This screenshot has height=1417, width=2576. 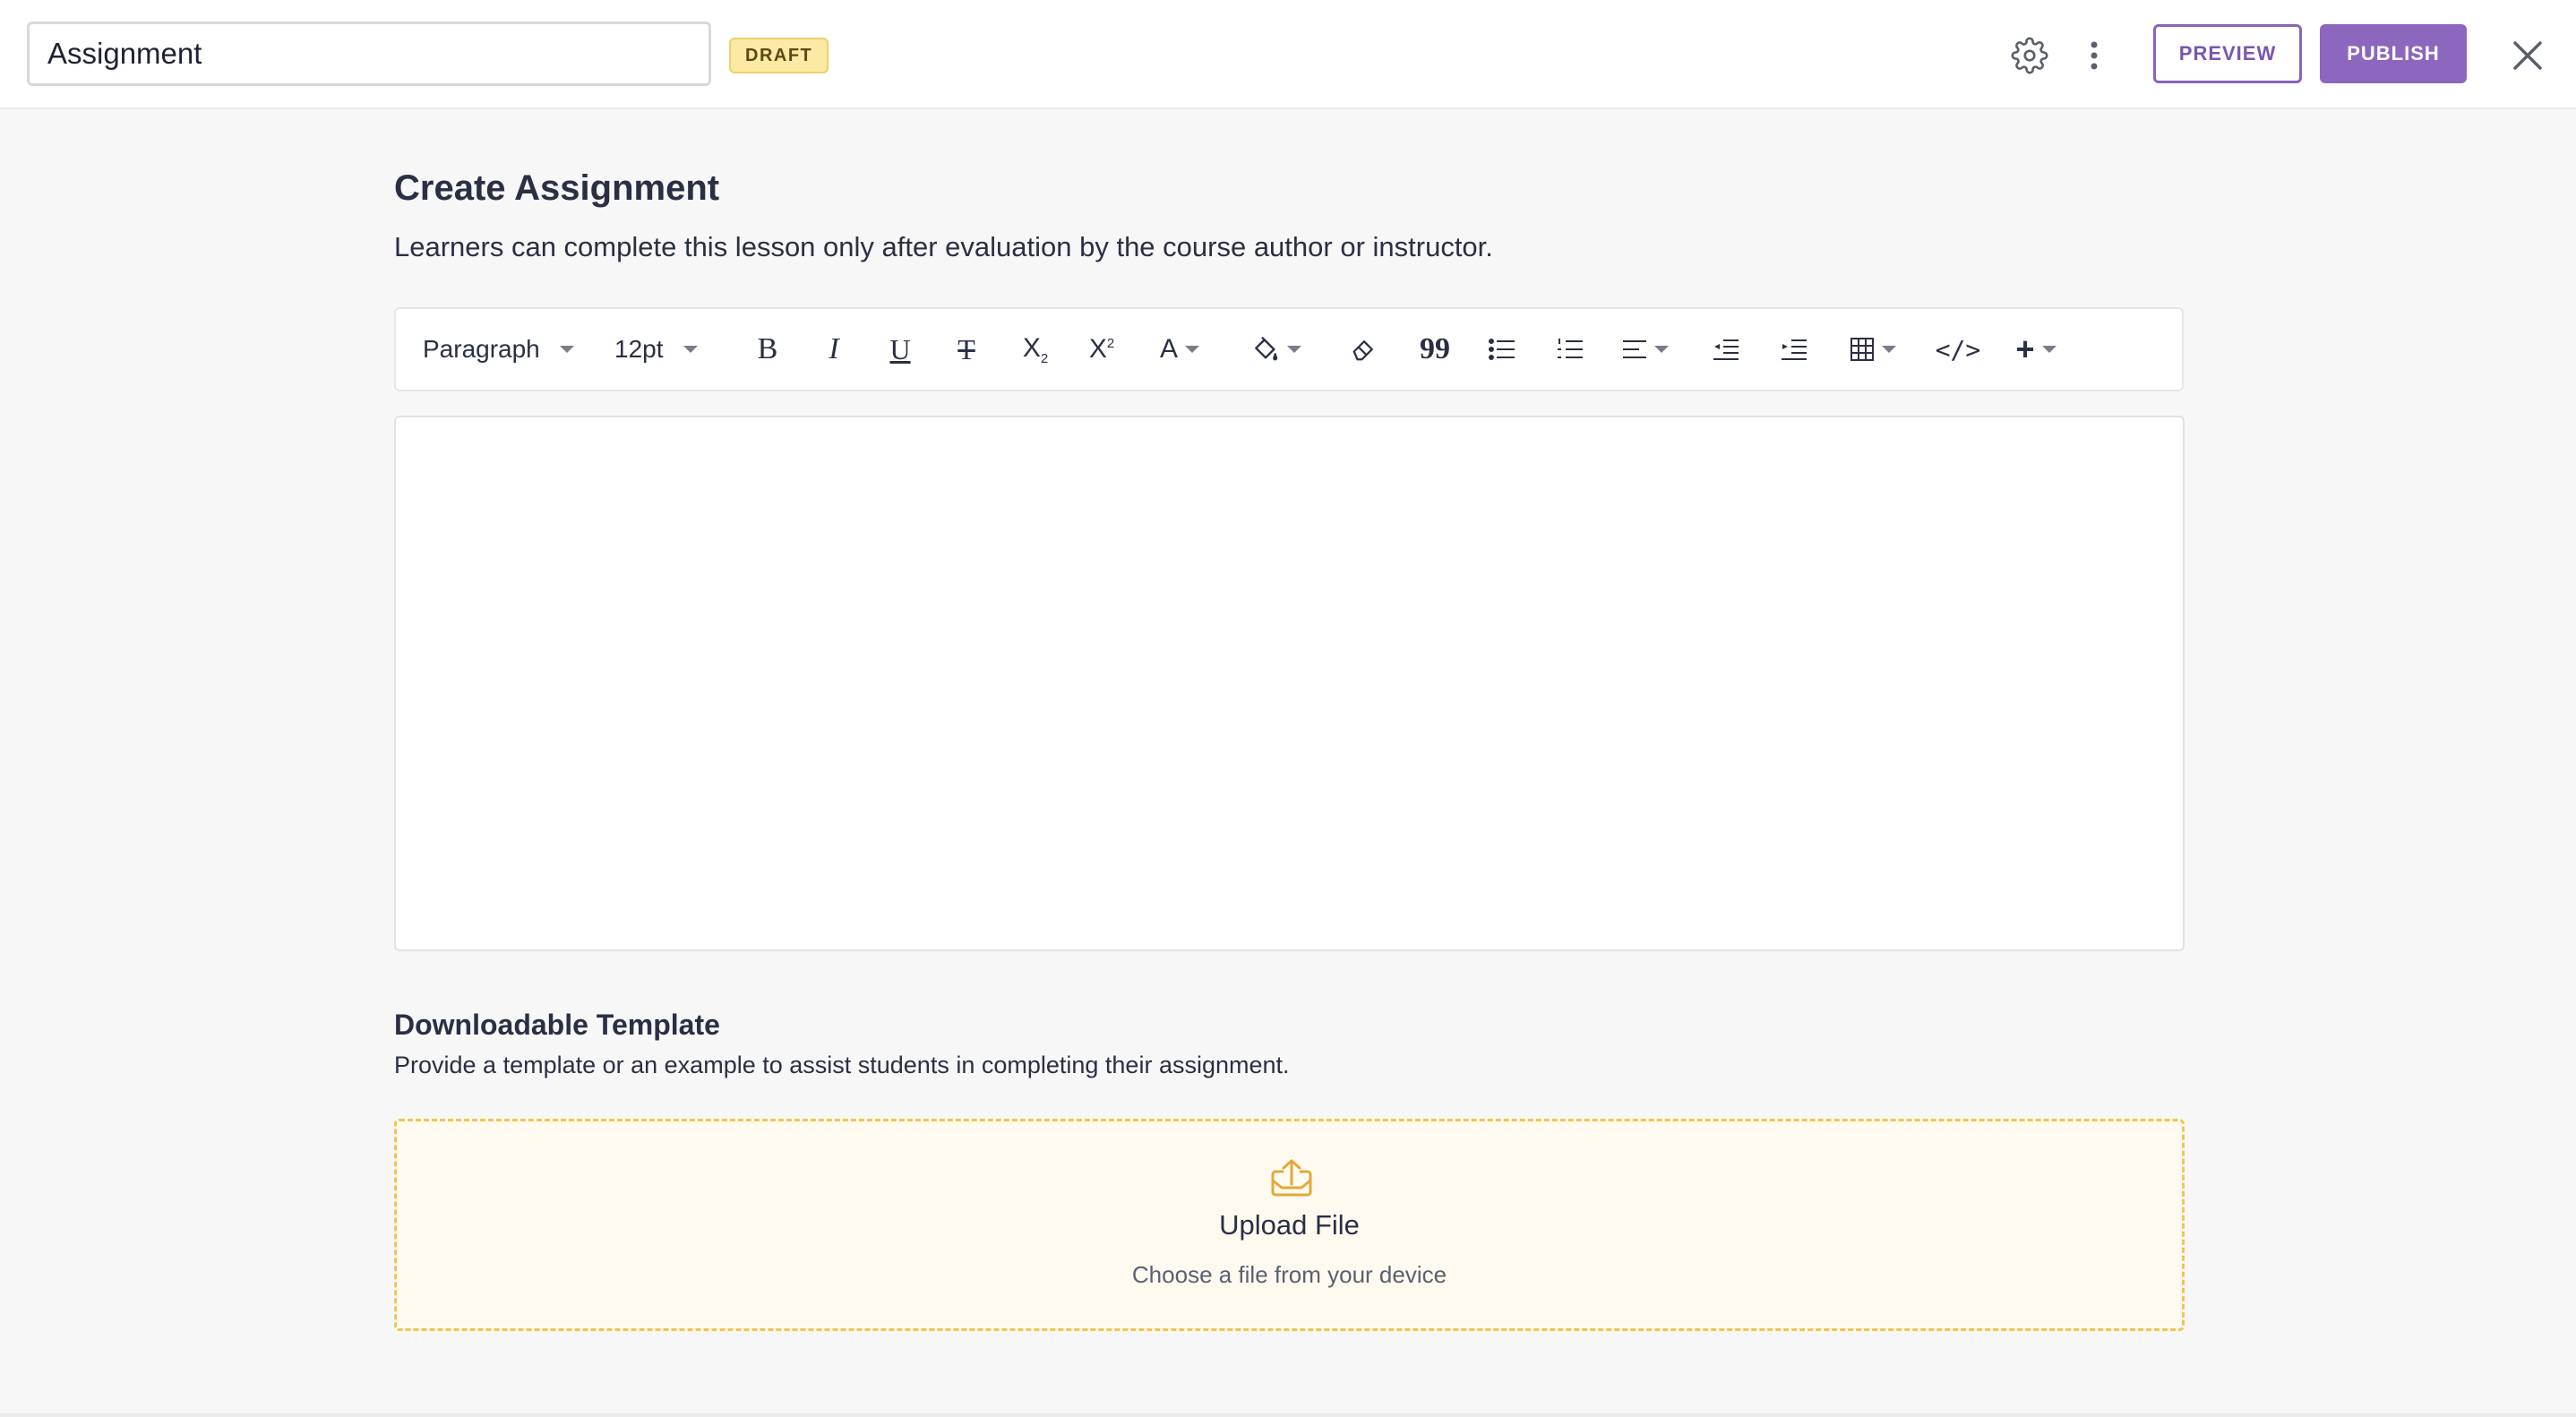 I want to click on bullet-list-button, so click(x=1502, y=349).